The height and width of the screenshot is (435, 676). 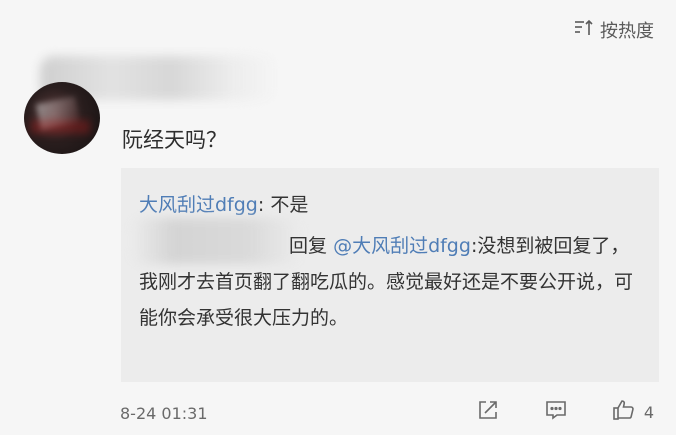 What do you see at coordinates (198, 205) in the screenshot?
I see `reply-username: 大风刮过dfgg` at bounding box center [198, 205].